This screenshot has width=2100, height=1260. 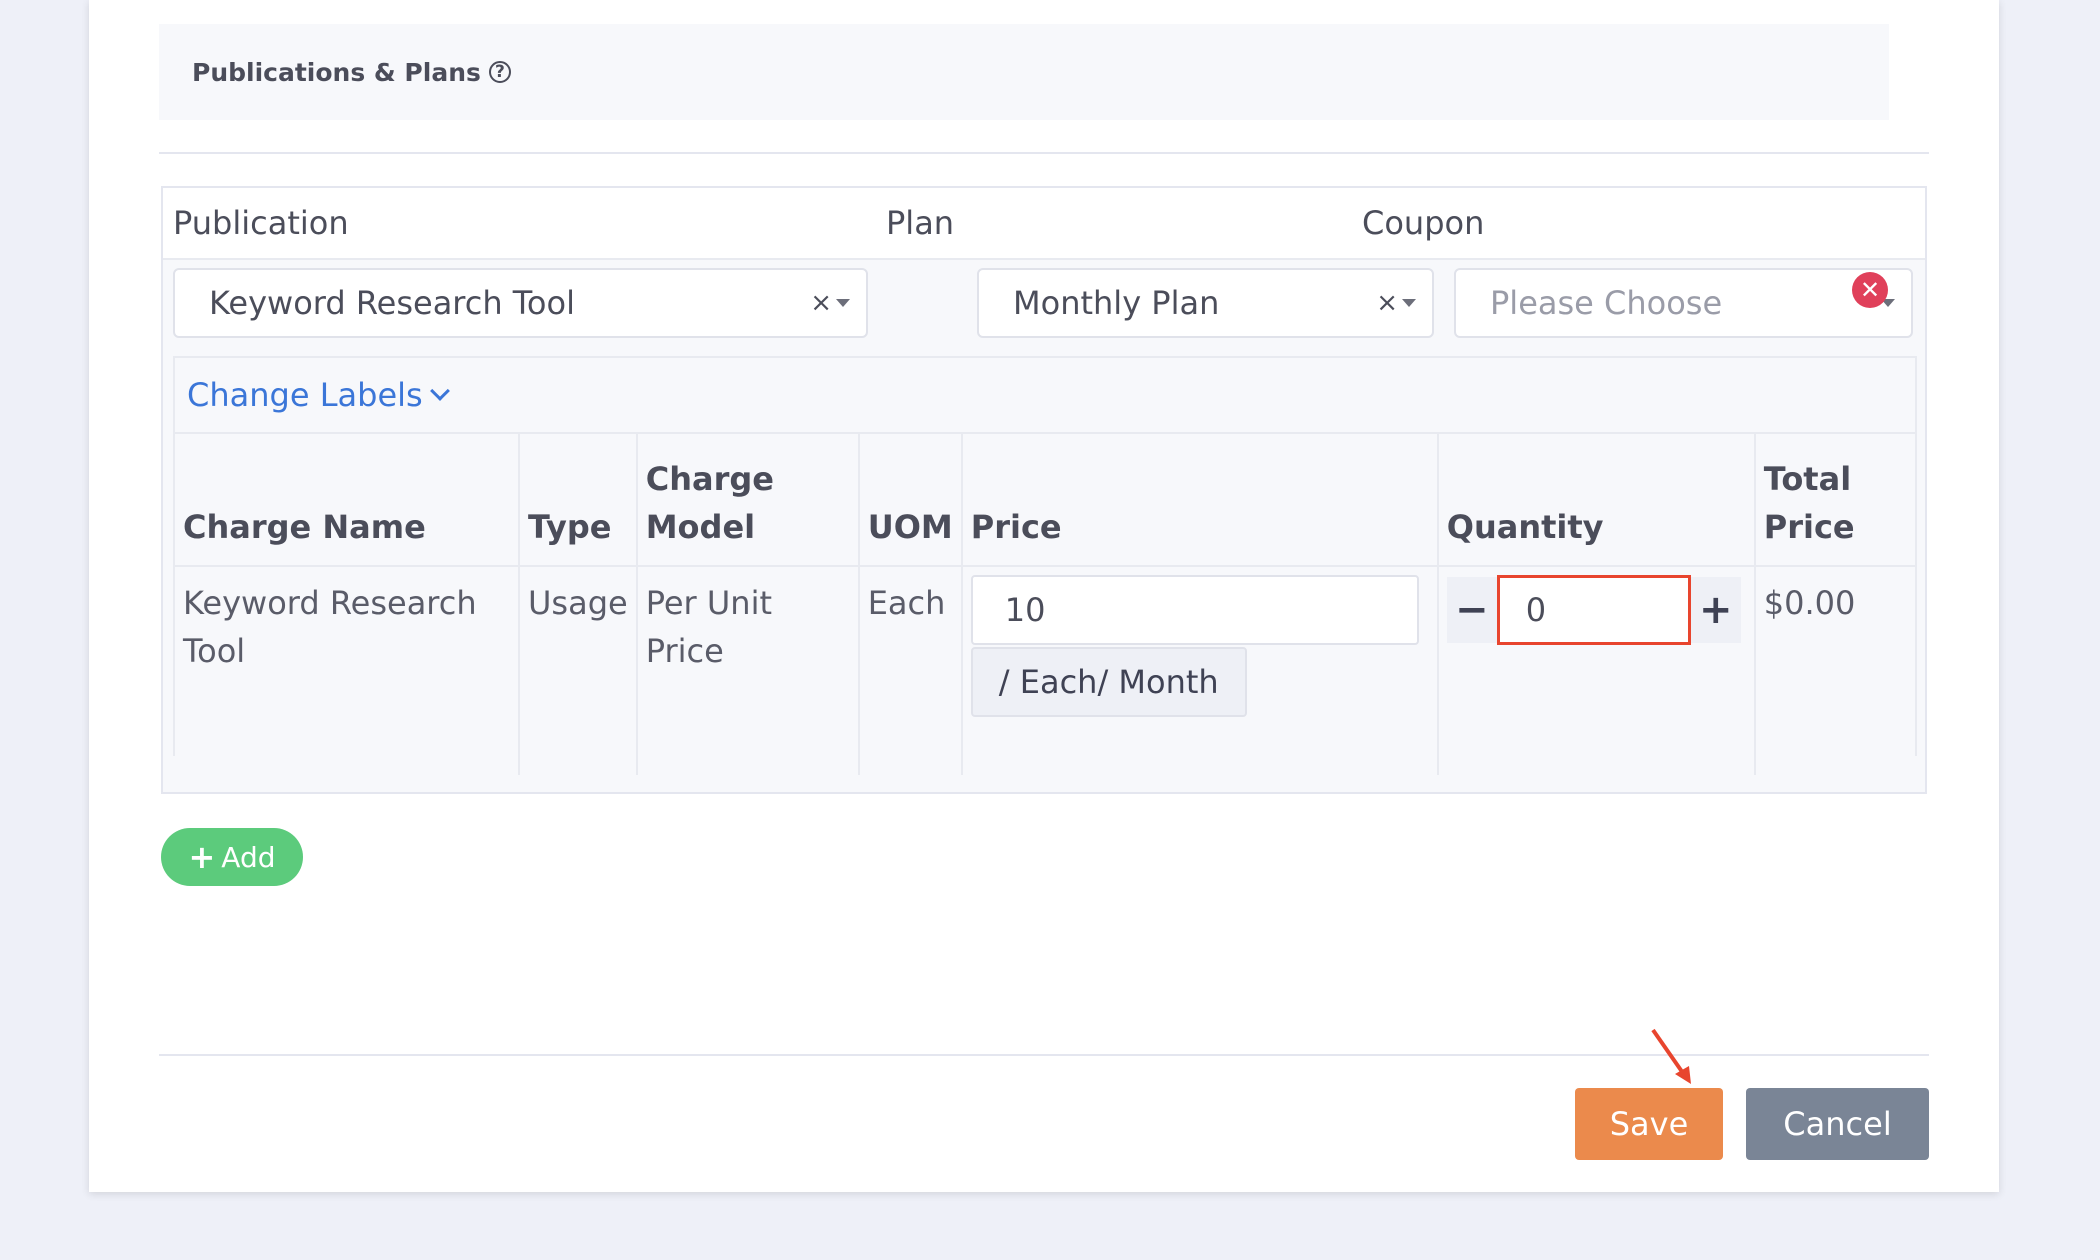 What do you see at coordinates (1471, 610) in the screenshot?
I see `minus-icon: −` at bounding box center [1471, 610].